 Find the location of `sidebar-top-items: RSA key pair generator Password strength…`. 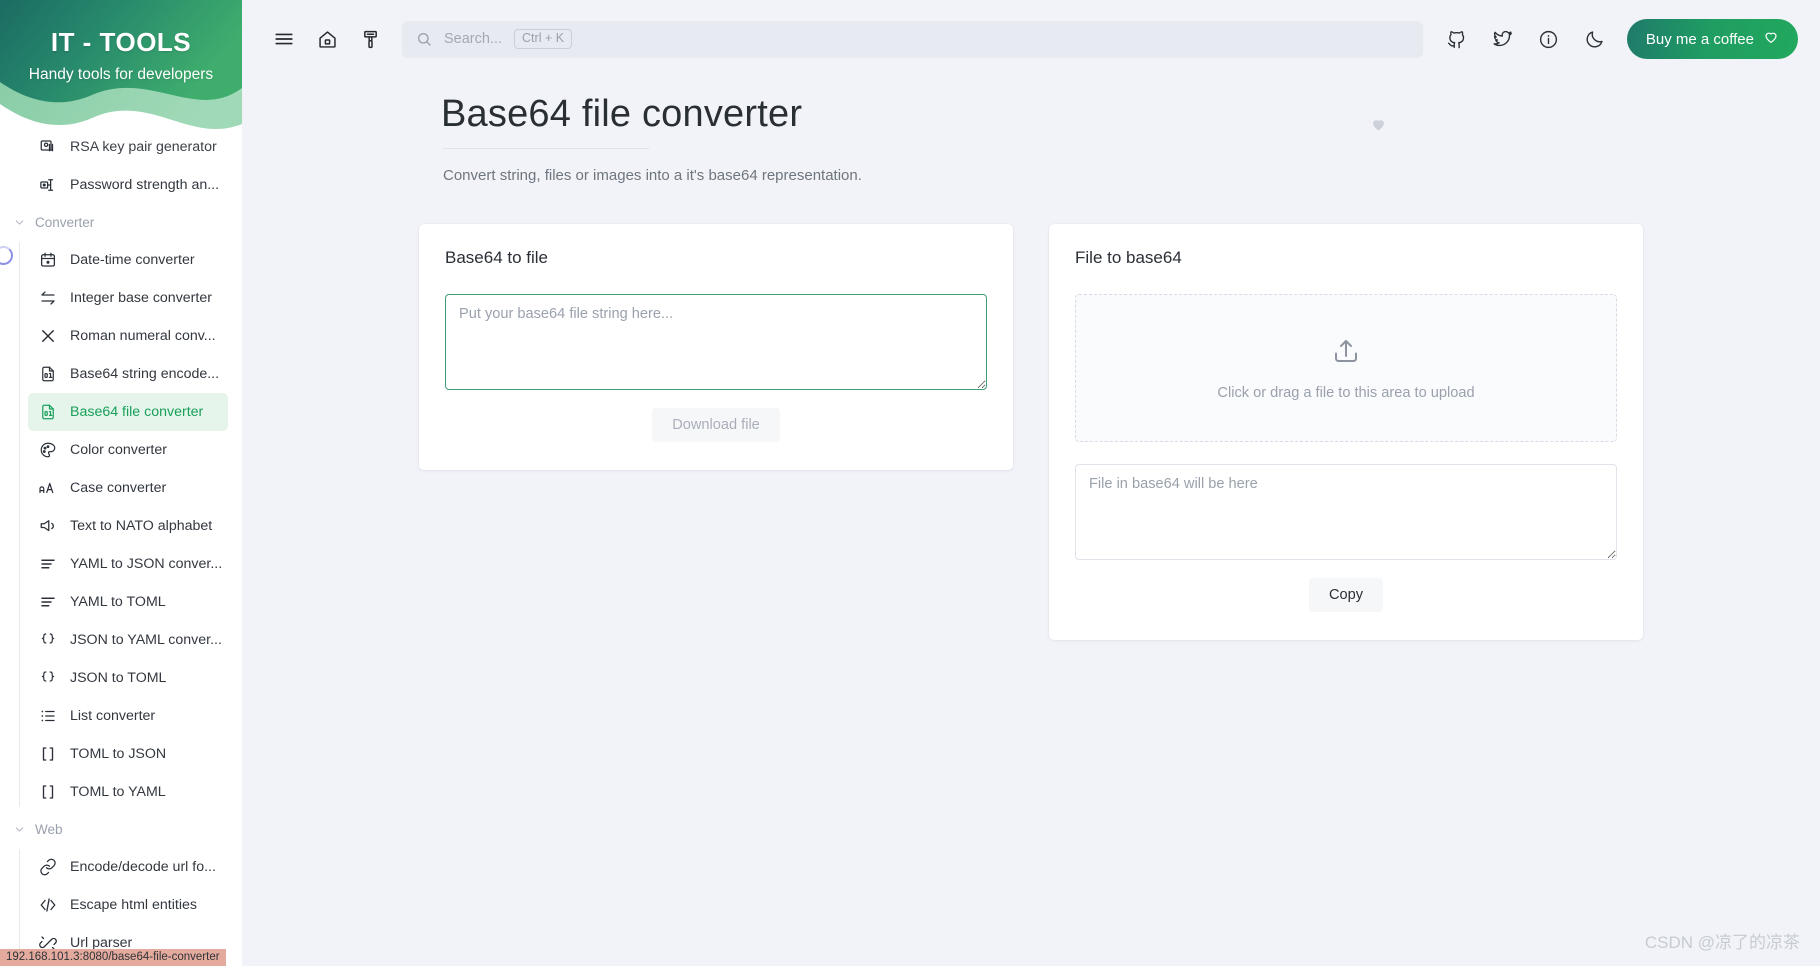

sidebar-top-items: RSA key pair generator Password strength… is located at coordinates (121, 166).